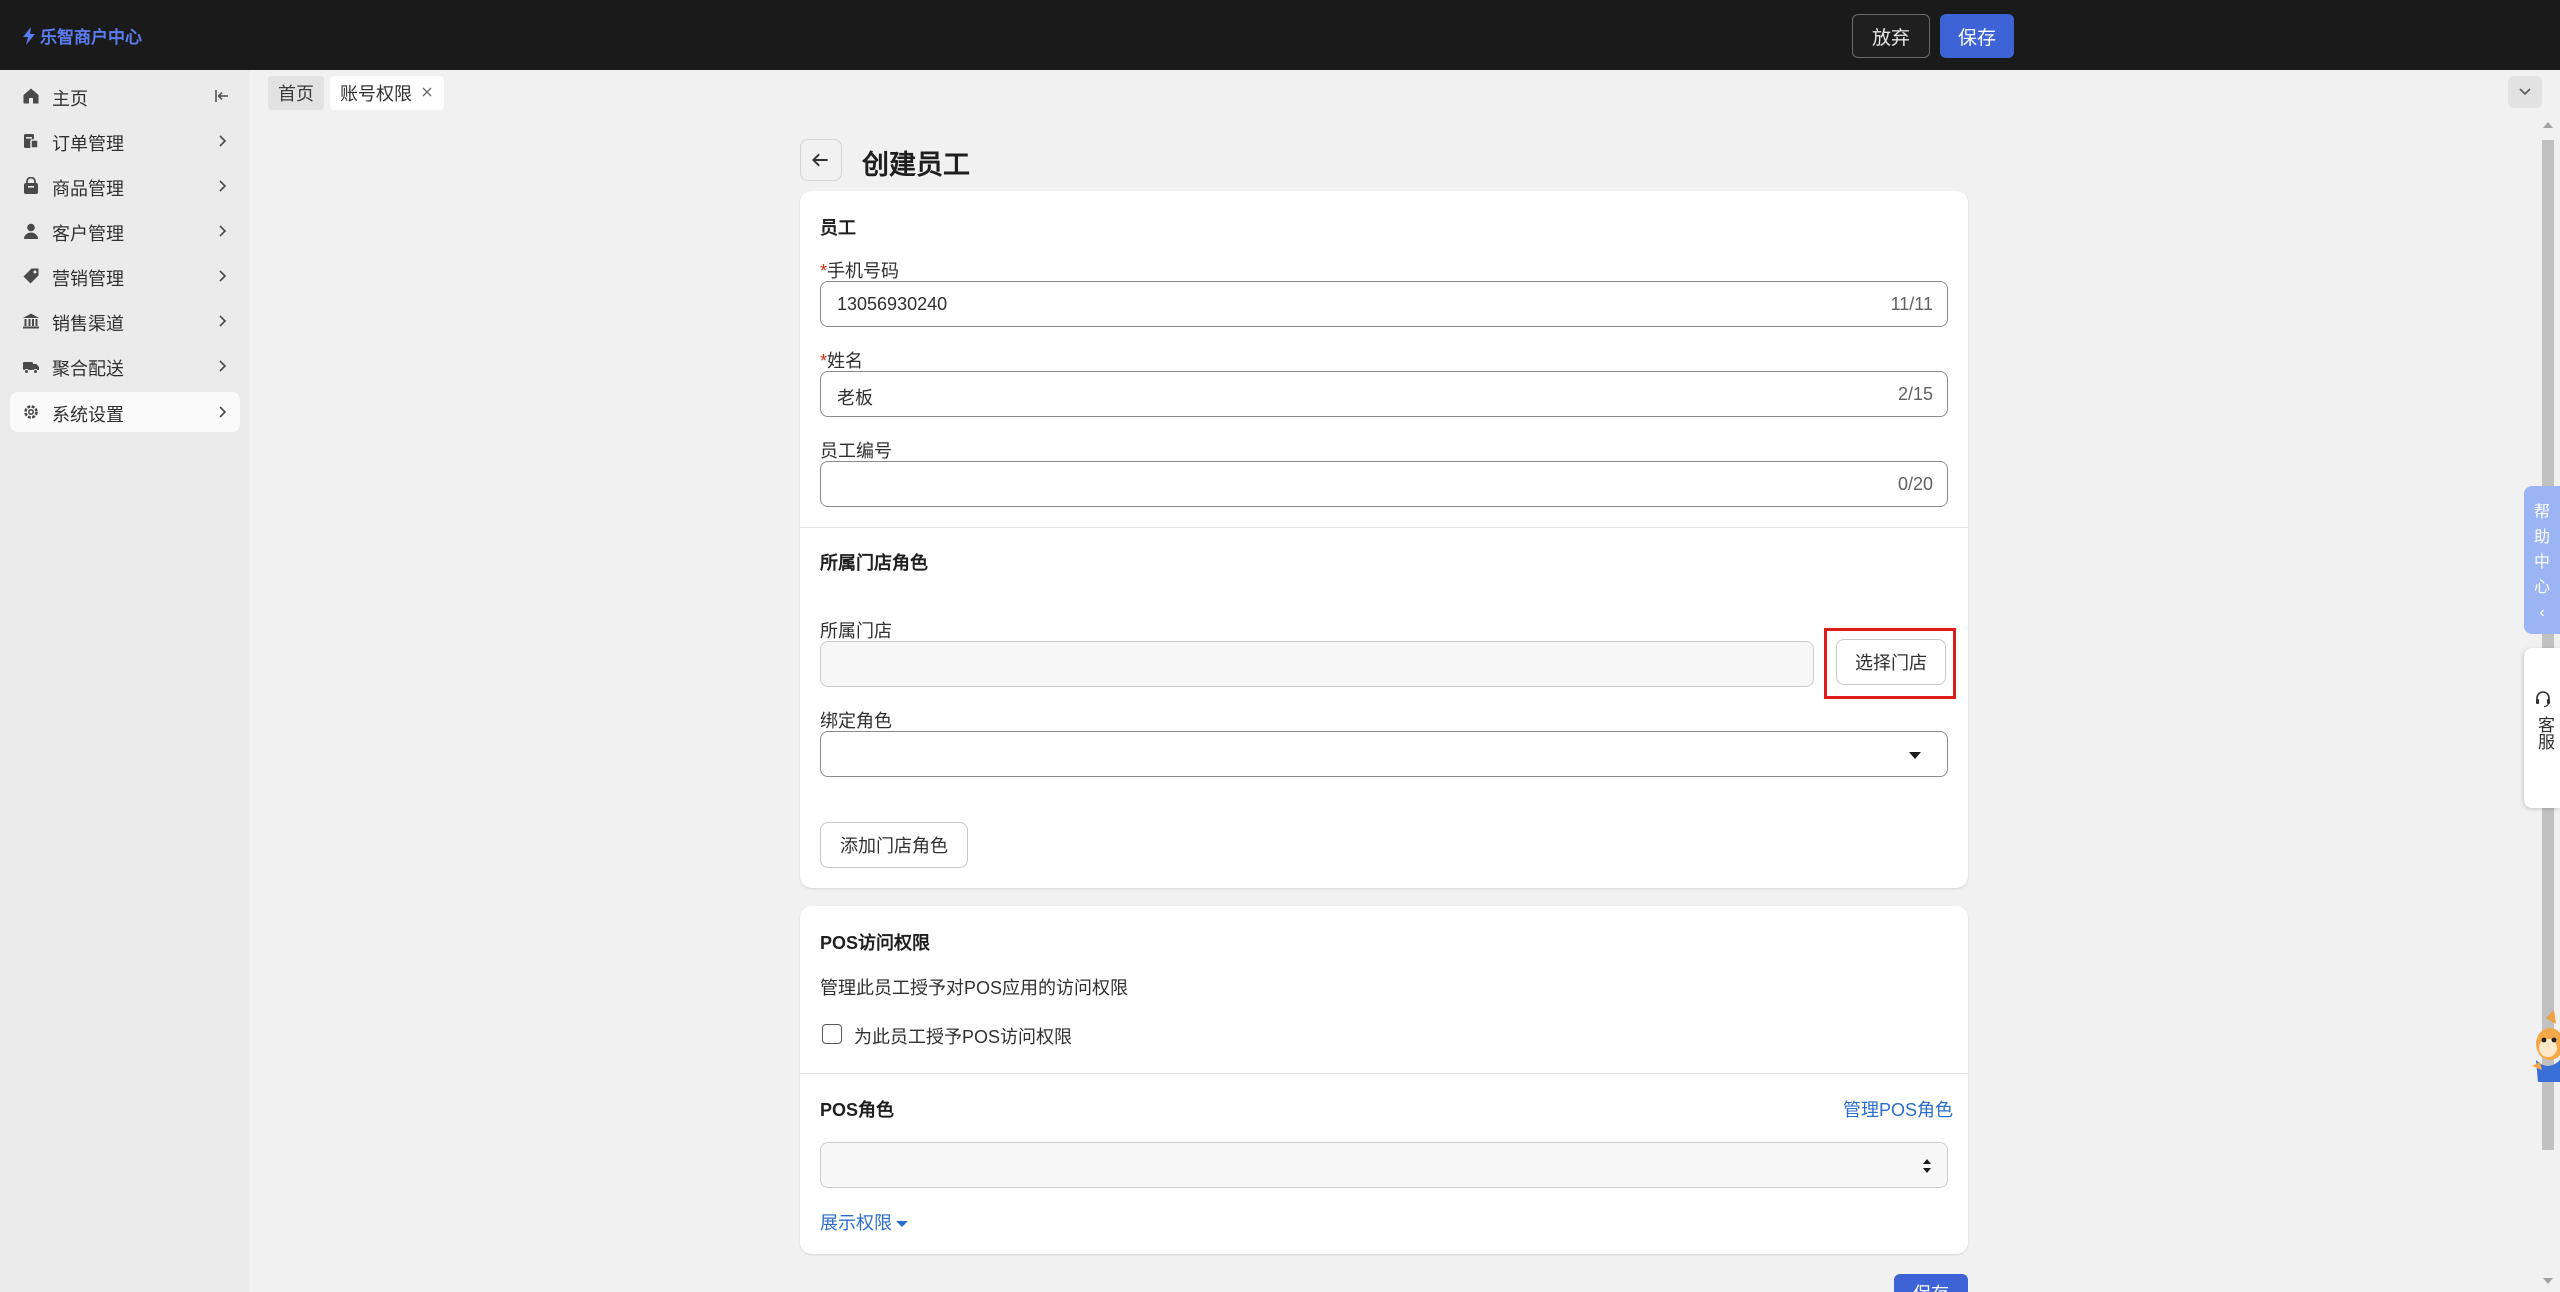  Describe the element at coordinates (2542, 1051) in the screenshot. I see `mascot-icon` at that location.